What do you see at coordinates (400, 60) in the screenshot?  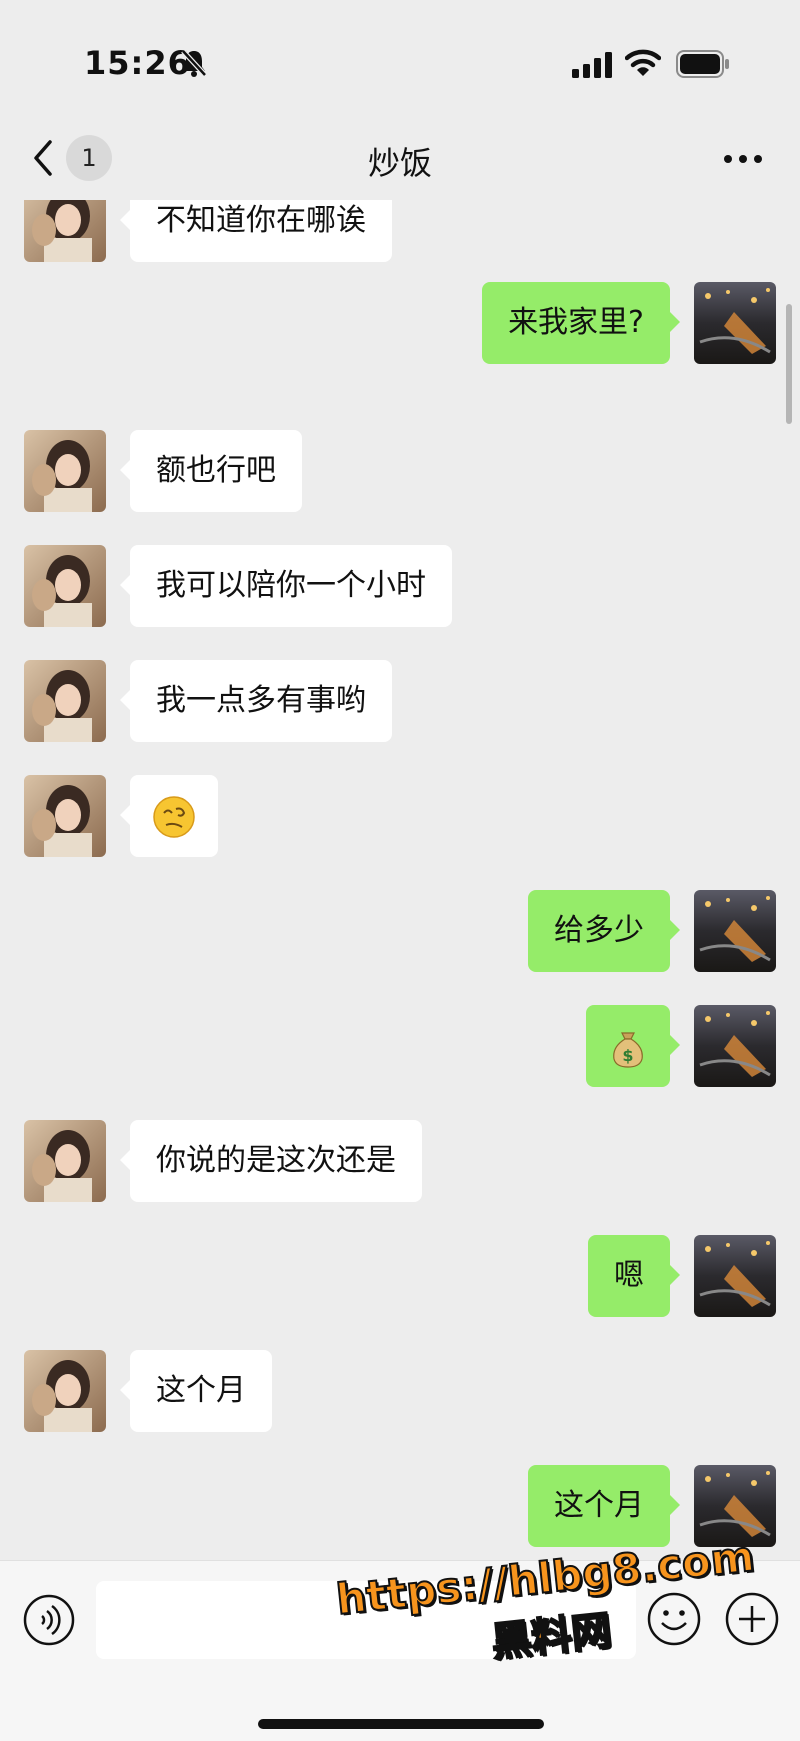 I see `status-bar: 15:26` at bounding box center [400, 60].